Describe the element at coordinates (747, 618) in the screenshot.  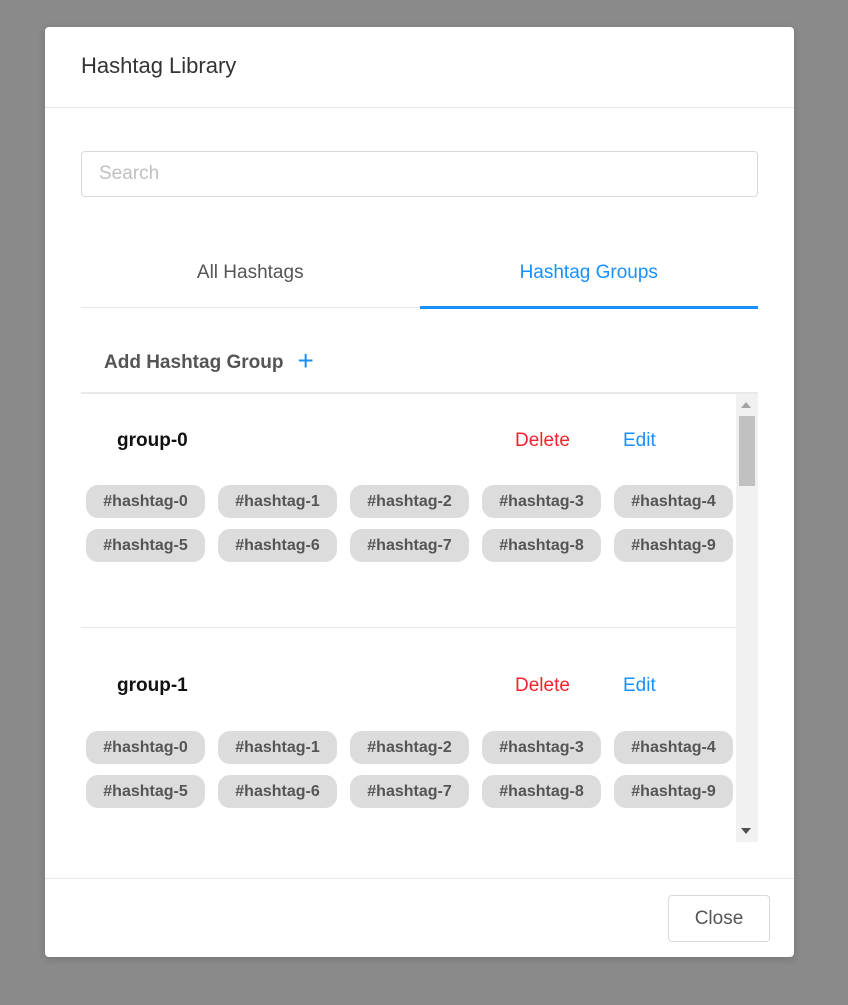
I see `scrollbar` at that location.